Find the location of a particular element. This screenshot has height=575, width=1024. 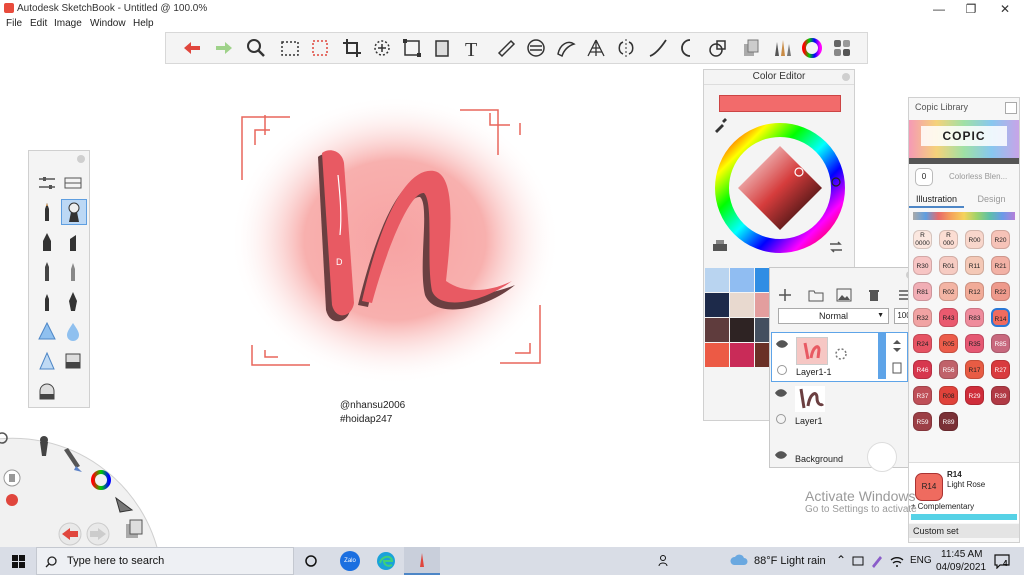

shape-icon is located at coordinates (688, 48).